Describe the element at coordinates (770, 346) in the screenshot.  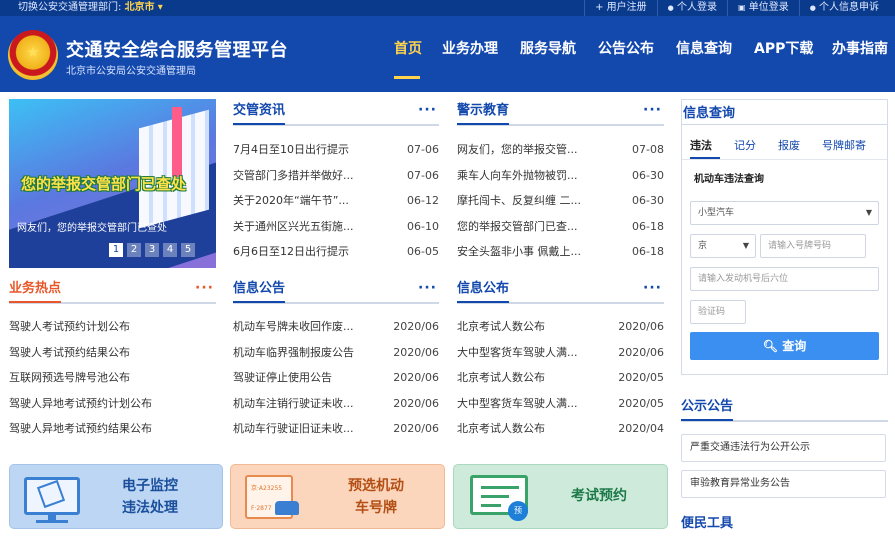
I see `search-icon: 🔍︎` at that location.